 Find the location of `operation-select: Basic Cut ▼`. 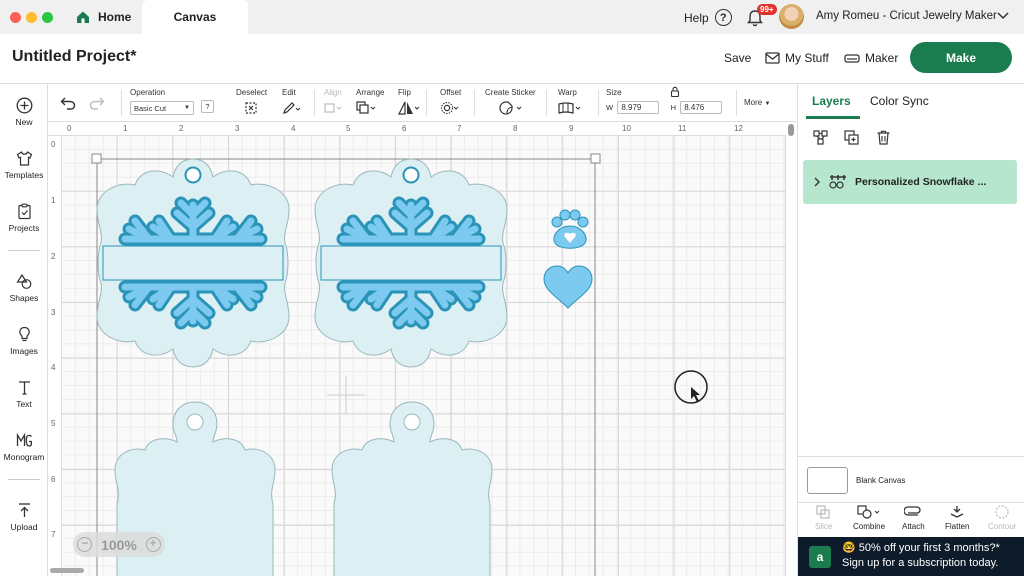

operation-select: Basic Cut ▼ is located at coordinates (162, 108).